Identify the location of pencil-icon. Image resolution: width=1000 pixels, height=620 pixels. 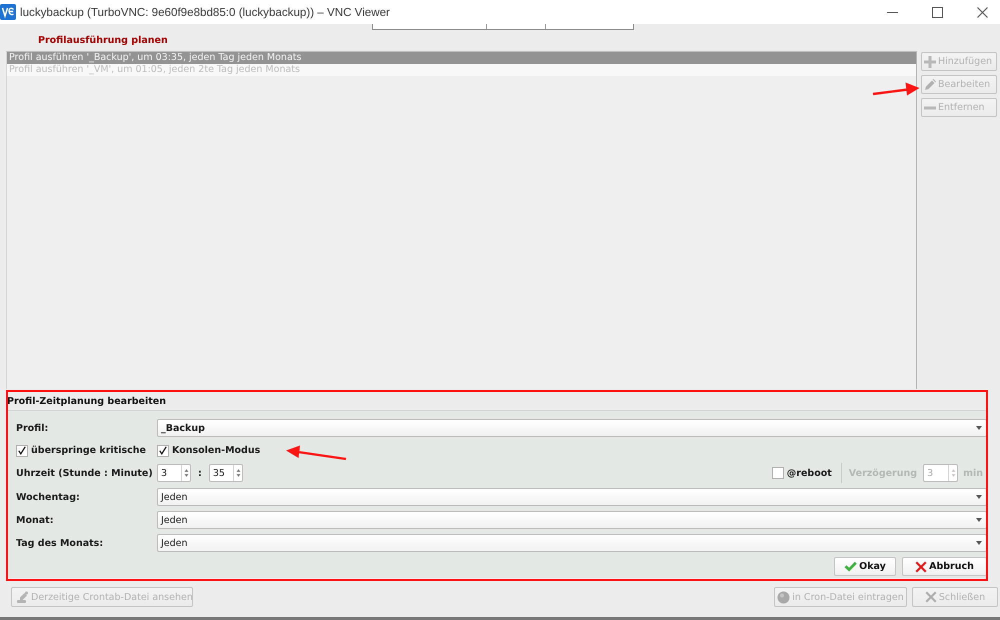
(930, 84).